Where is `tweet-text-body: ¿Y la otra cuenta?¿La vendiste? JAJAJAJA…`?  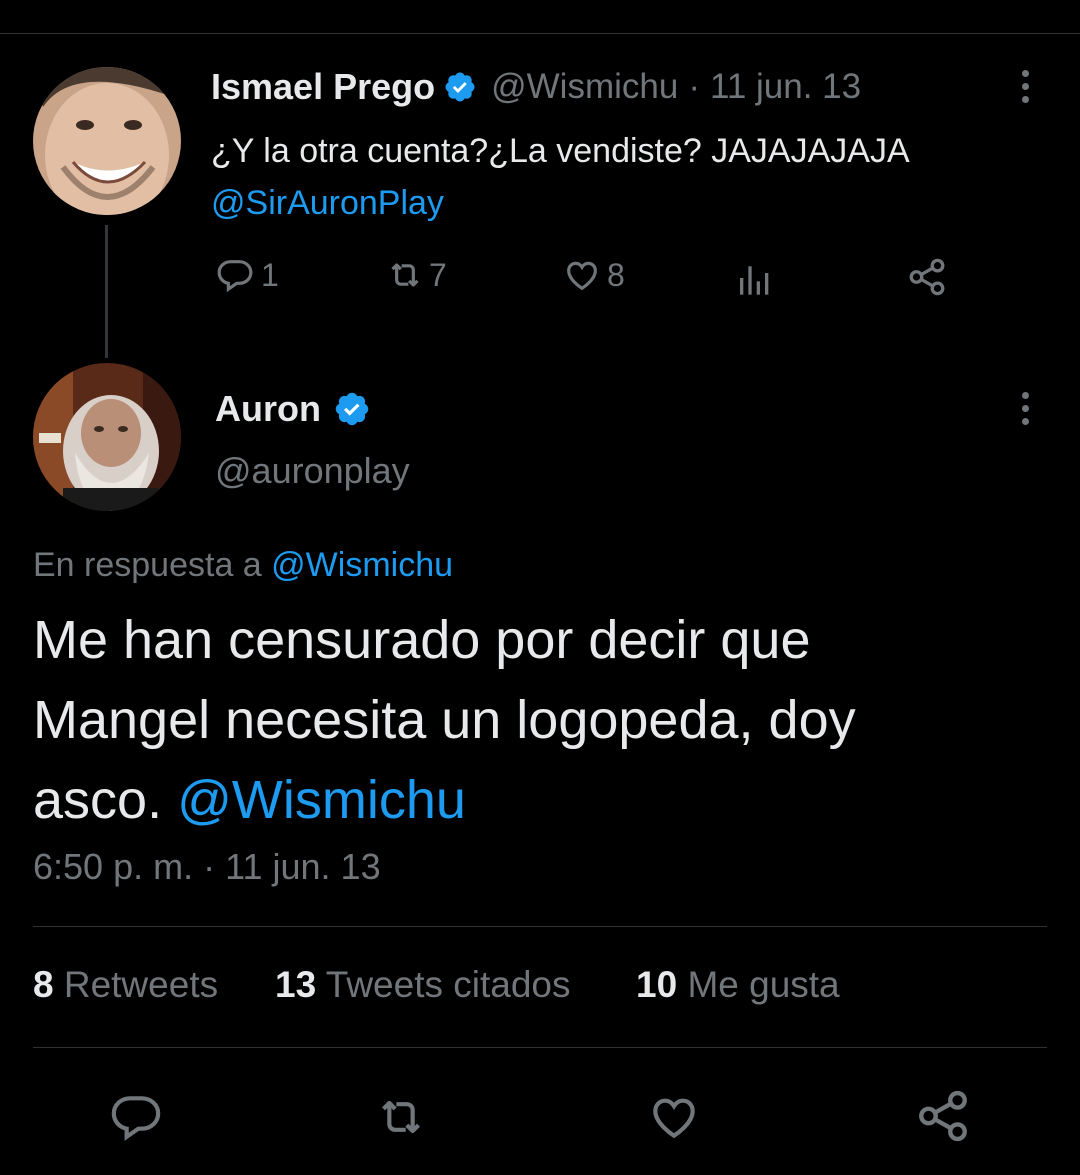
tweet-text-body: ¿Y la otra cuenta?¿La vendiste? JAJAJAJA… is located at coordinates (560, 151).